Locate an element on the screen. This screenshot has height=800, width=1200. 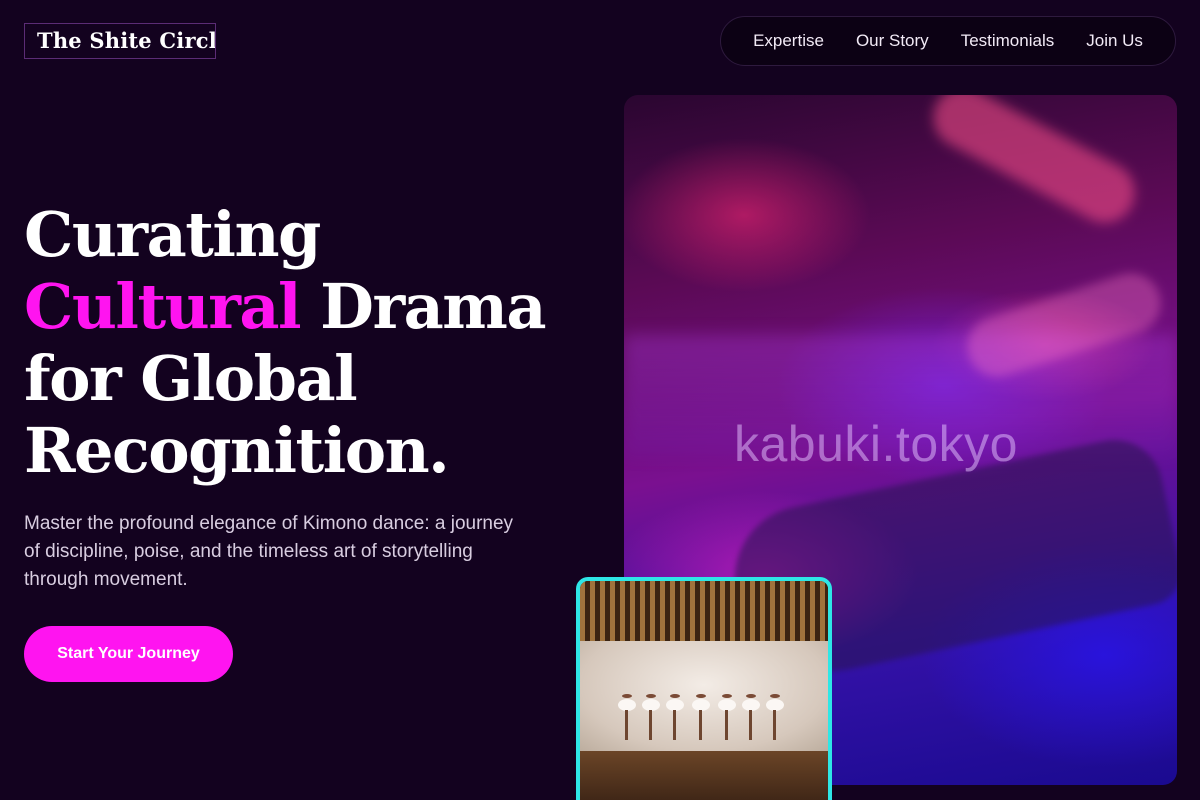
inset-studio-wall is located at coordinates (704, 696).